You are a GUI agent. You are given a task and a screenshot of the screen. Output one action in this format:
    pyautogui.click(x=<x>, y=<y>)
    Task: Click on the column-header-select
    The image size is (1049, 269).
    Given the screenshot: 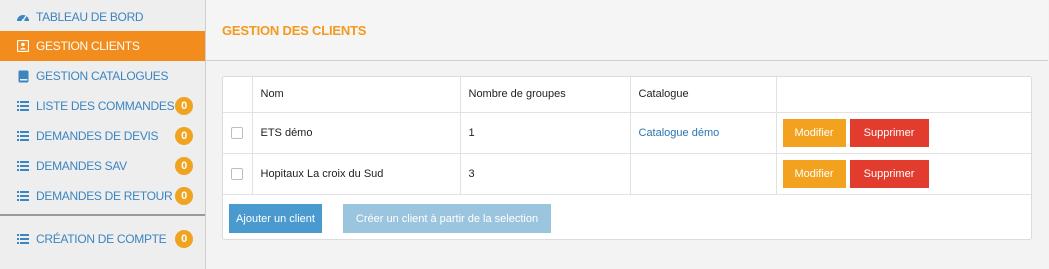 What is the action you would take?
    pyautogui.click(x=238, y=95)
    